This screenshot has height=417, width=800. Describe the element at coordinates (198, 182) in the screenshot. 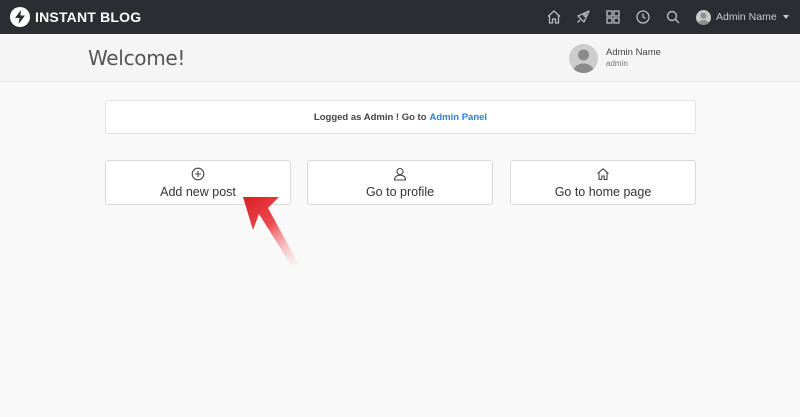

I see `add-new-post-button: Add new post` at that location.